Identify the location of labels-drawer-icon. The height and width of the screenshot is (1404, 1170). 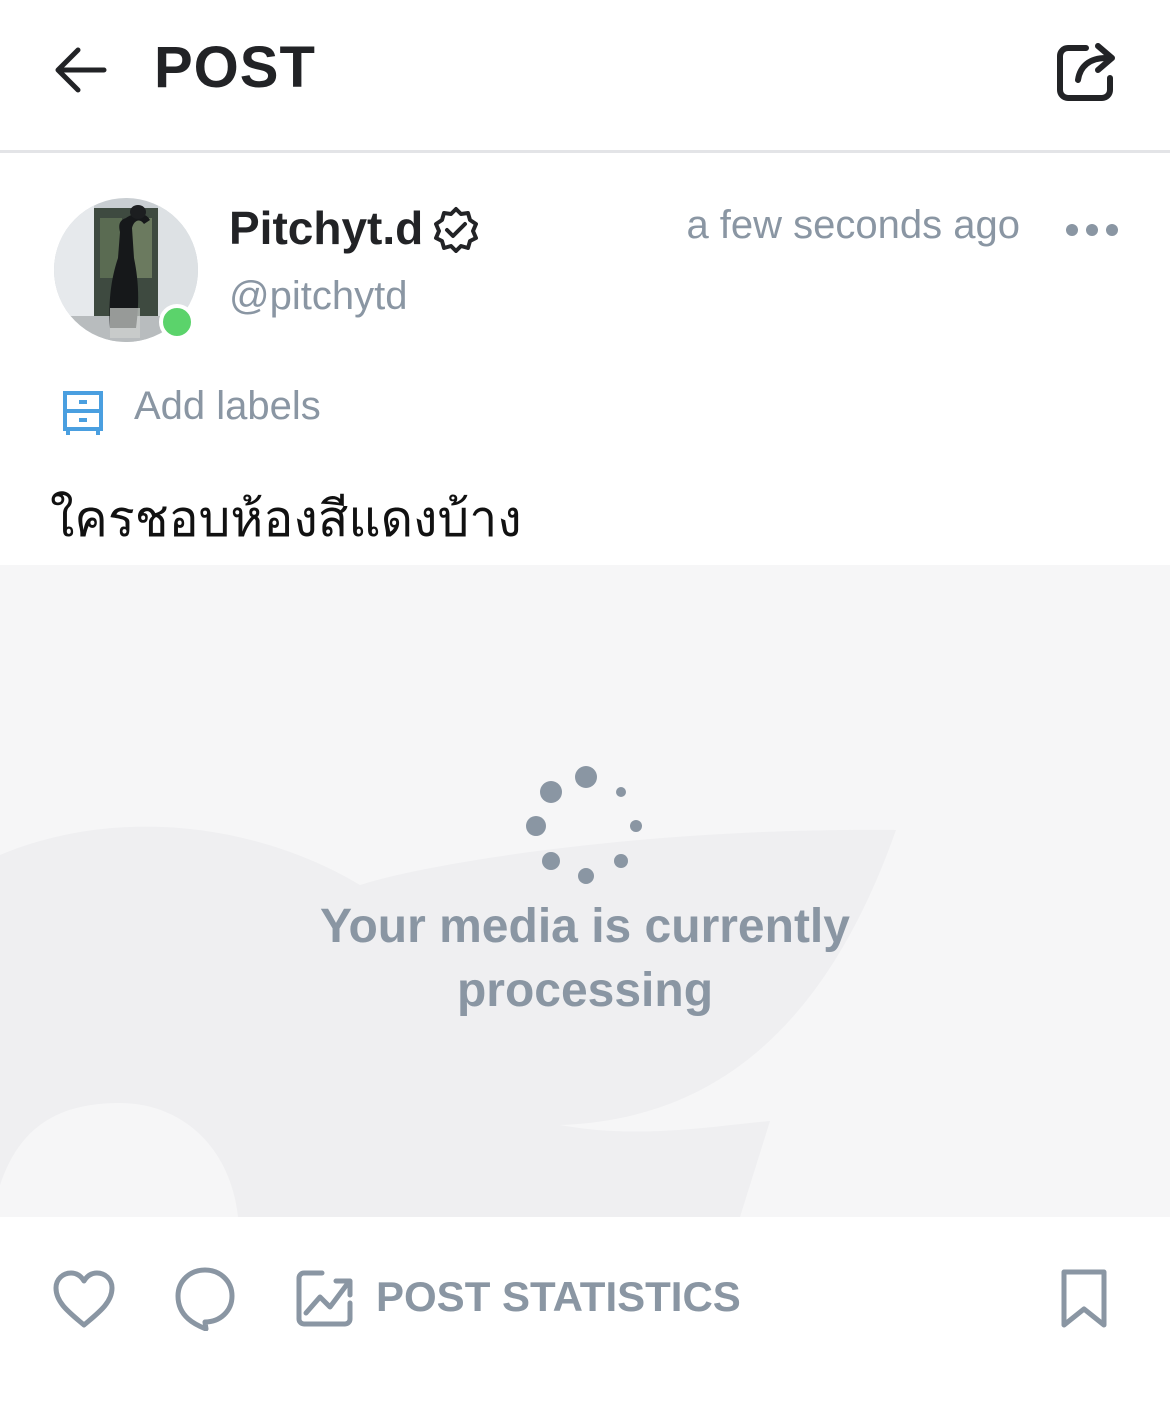
(83, 413).